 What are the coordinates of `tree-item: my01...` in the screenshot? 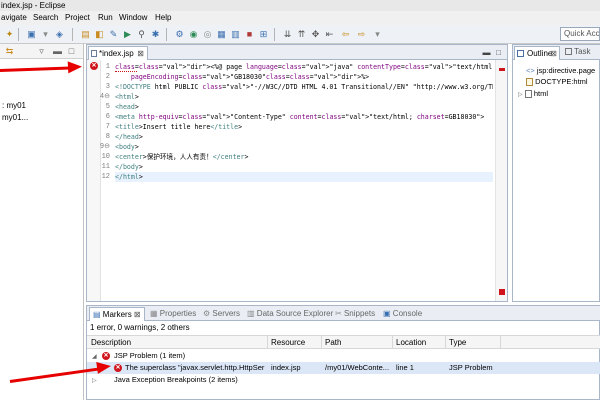 It's located at (15, 117).